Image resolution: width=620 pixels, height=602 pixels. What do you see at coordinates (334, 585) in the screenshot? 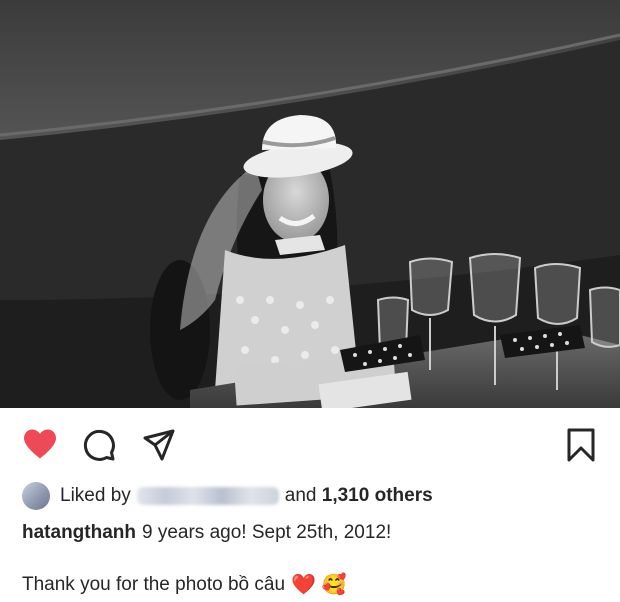
I see `smiling-face-with-hearts-emoji: 🥰` at bounding box center [334, 585].